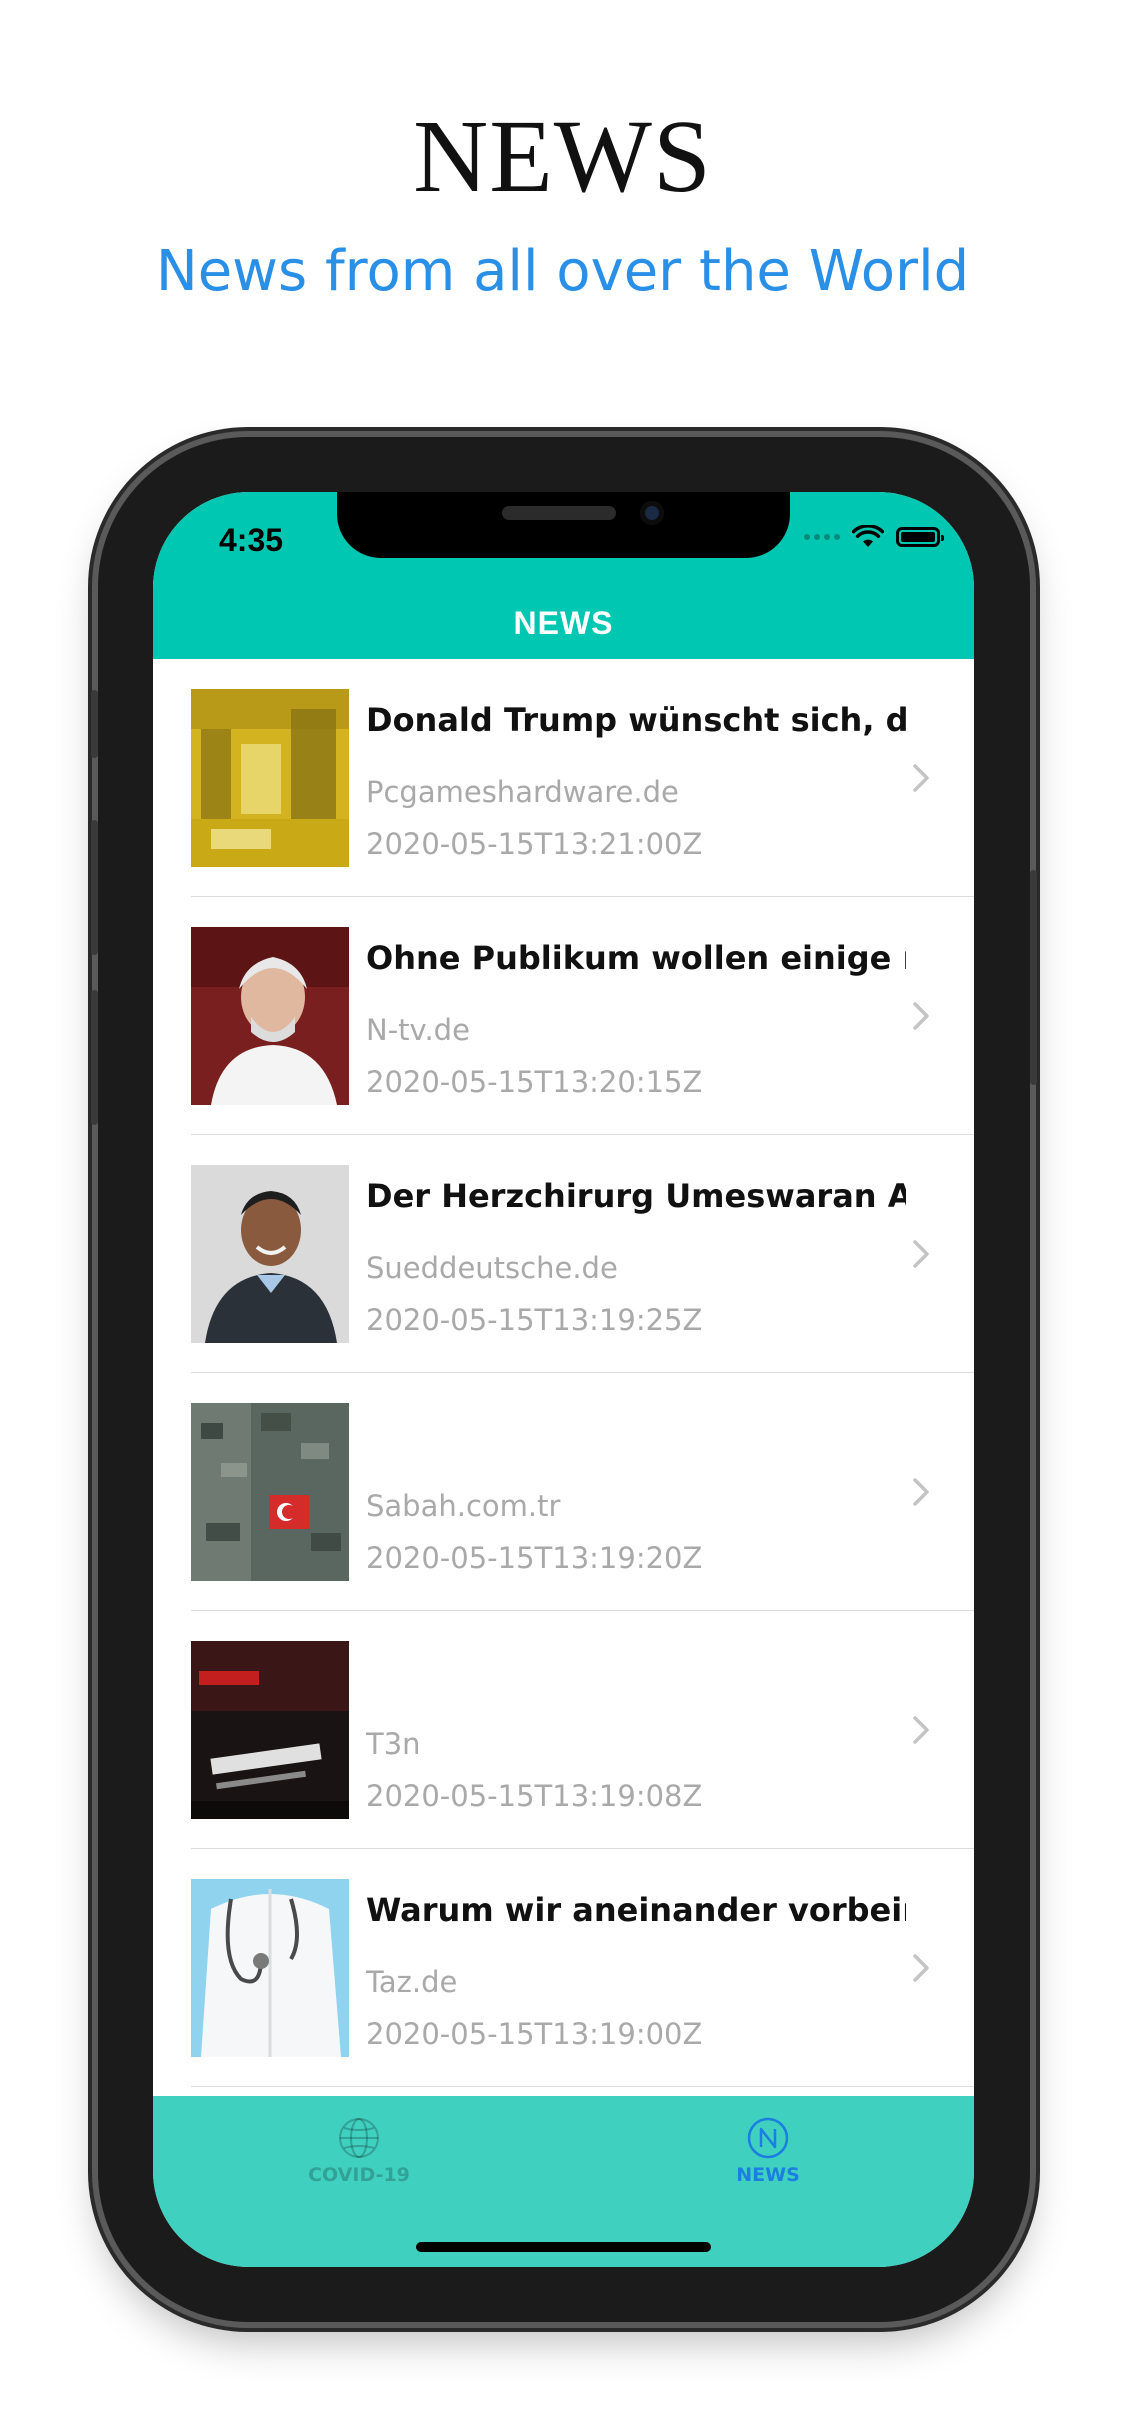 The height and width of the screenshot is (2436, 1125). What do you see at coordinates (562, 156) in the screenshot?
I see `promo-headline: NEWS` at bounding box center [562, 156].